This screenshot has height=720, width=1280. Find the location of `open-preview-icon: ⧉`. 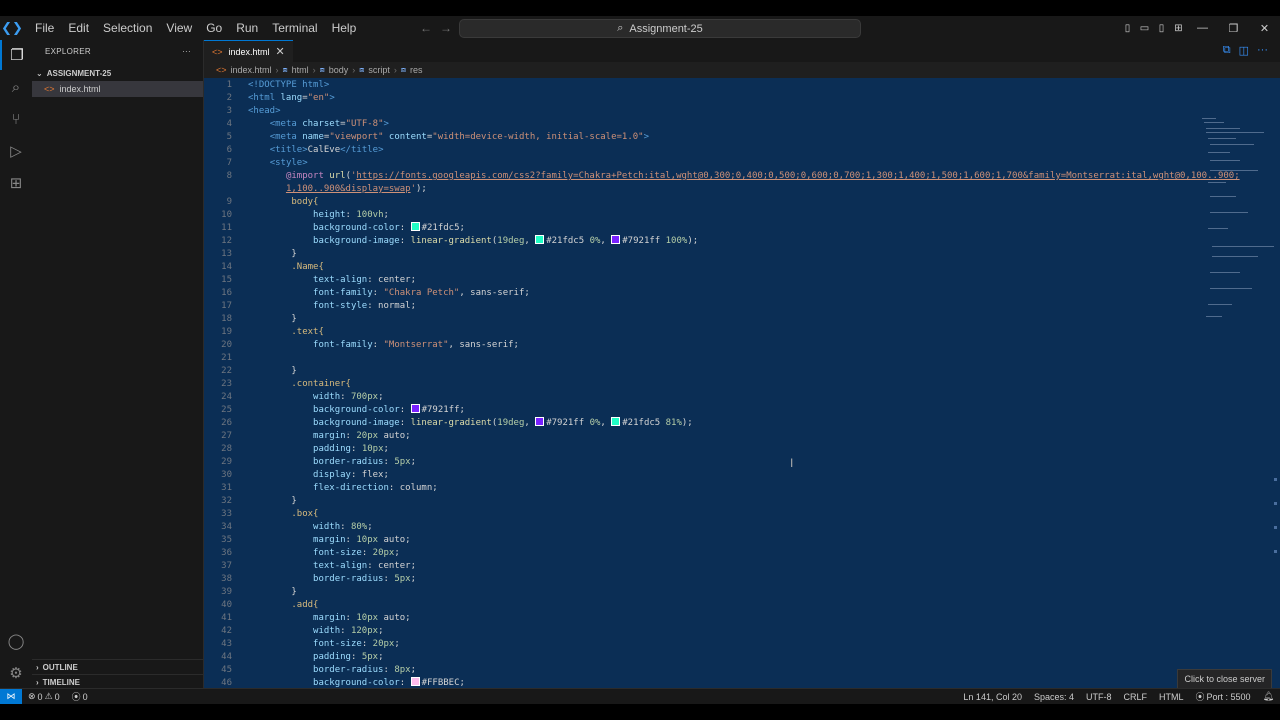

open-preview-icon: ⧉ is located at coordinates (1227, 50).